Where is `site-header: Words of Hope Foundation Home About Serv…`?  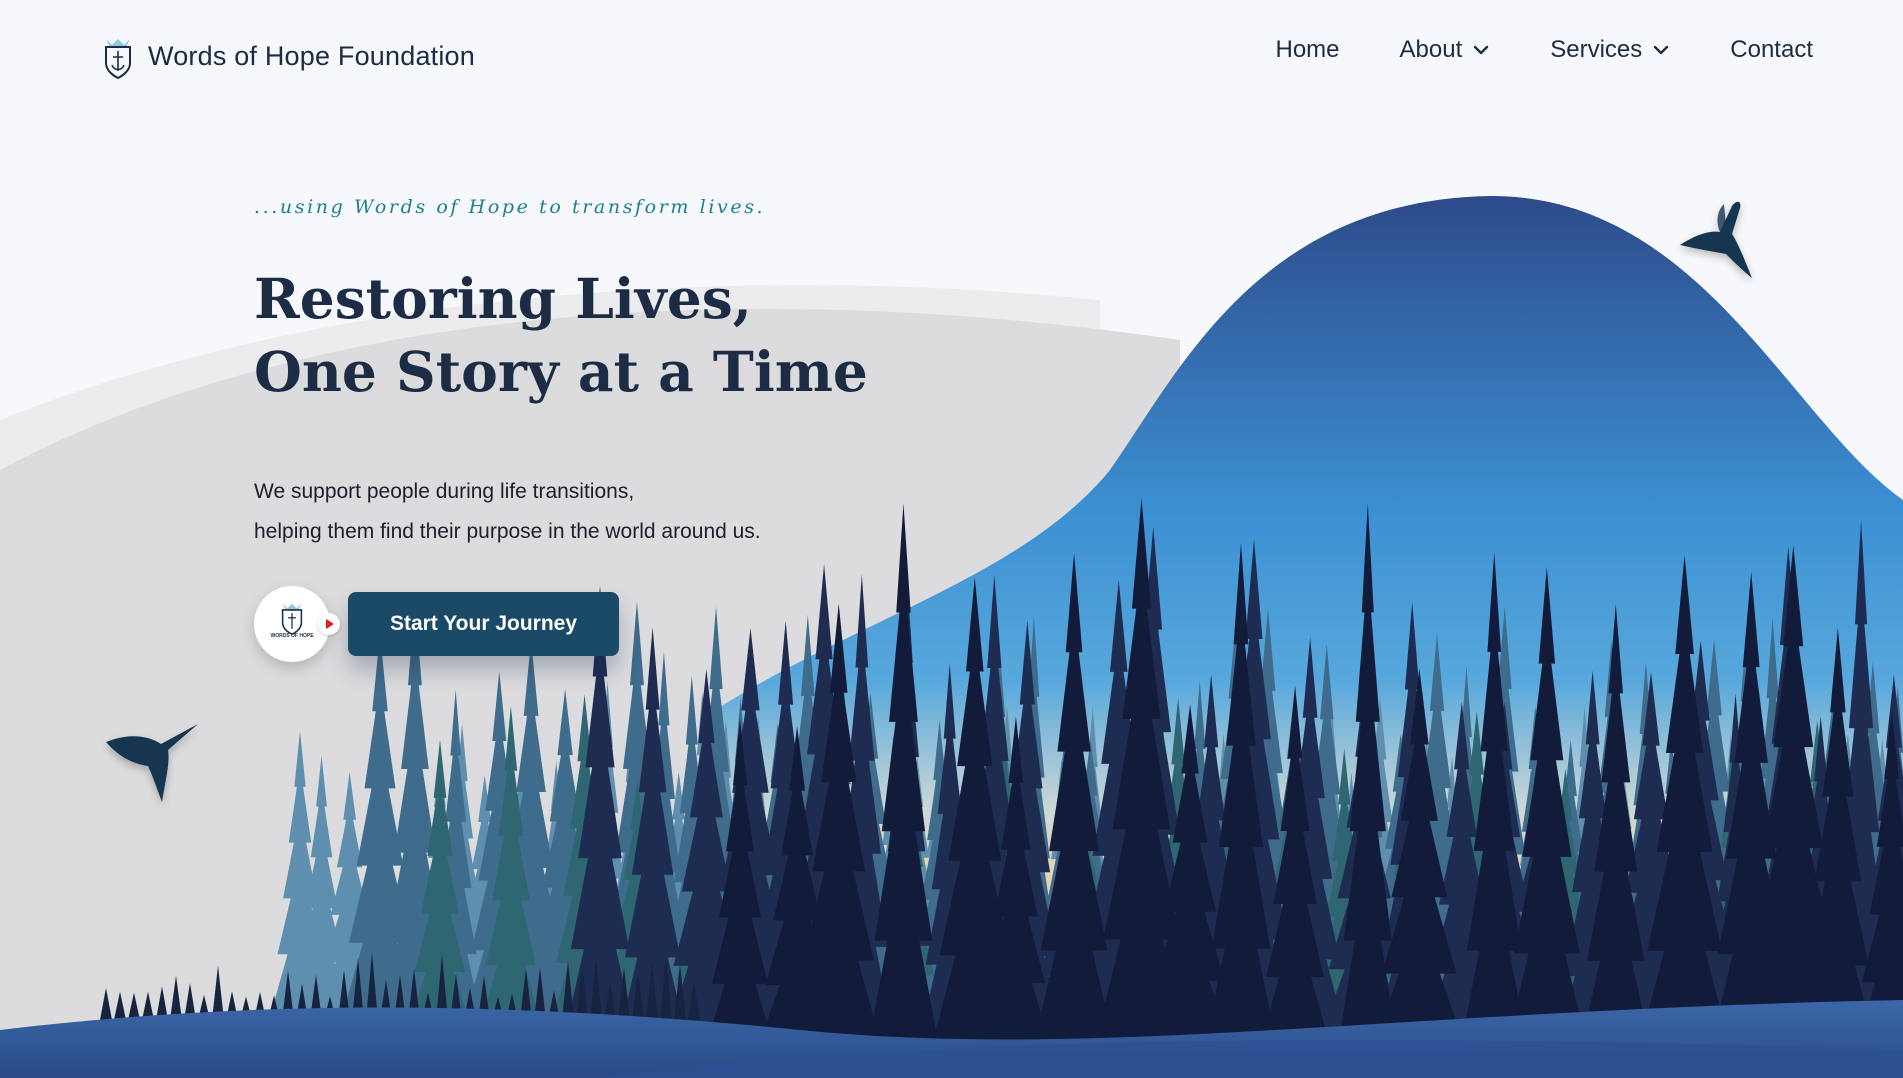
site-header: Words of Hope Foundation Home About Serv… is located at coordinates (951, 56).